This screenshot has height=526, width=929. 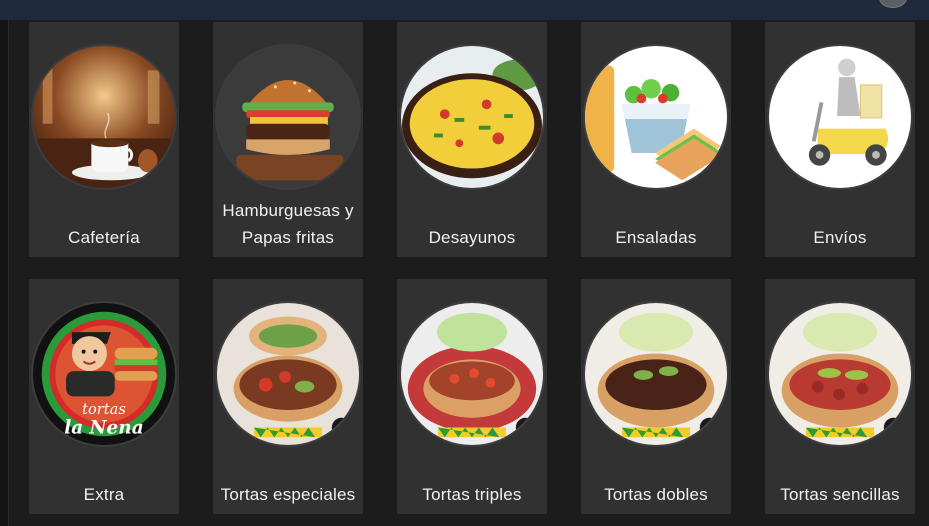 I want to click on category-card-desayunos: Desayunos, so click(x=472, y=139).